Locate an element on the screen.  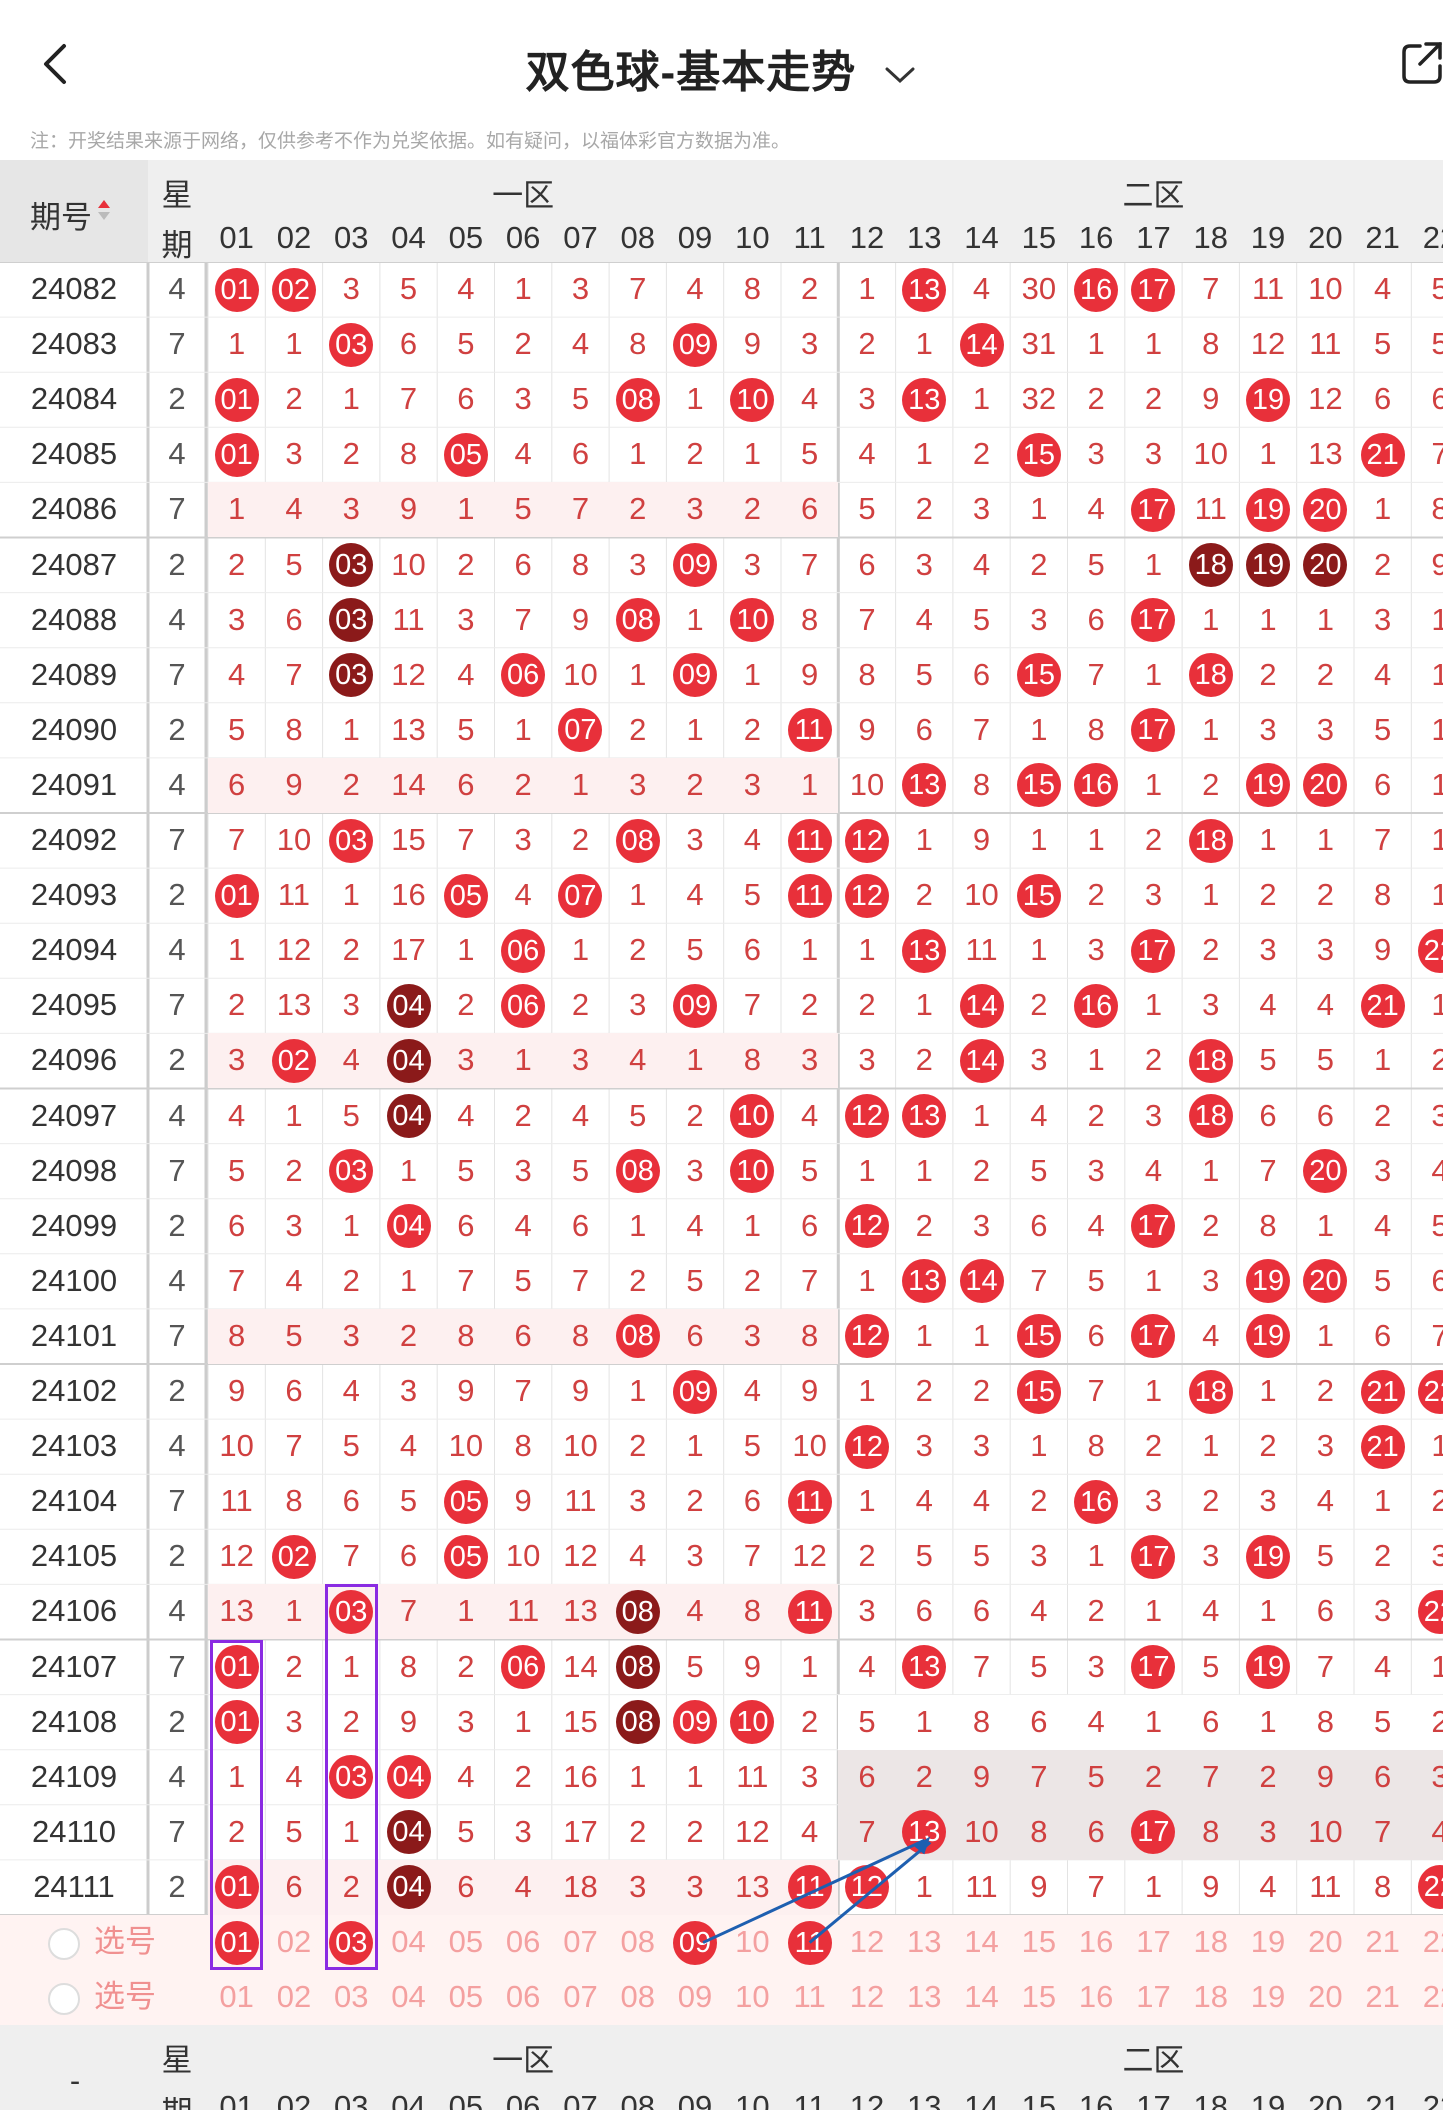
miss-count: 6 is located at coordinates (466, 784).